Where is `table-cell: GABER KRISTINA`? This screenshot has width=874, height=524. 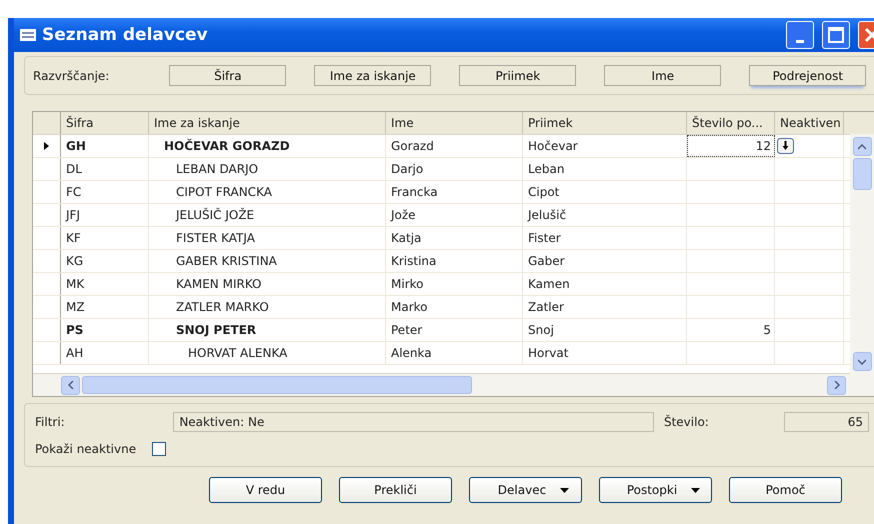 table-cell: GABER KRISTINA is located at coordinates (267, 261).